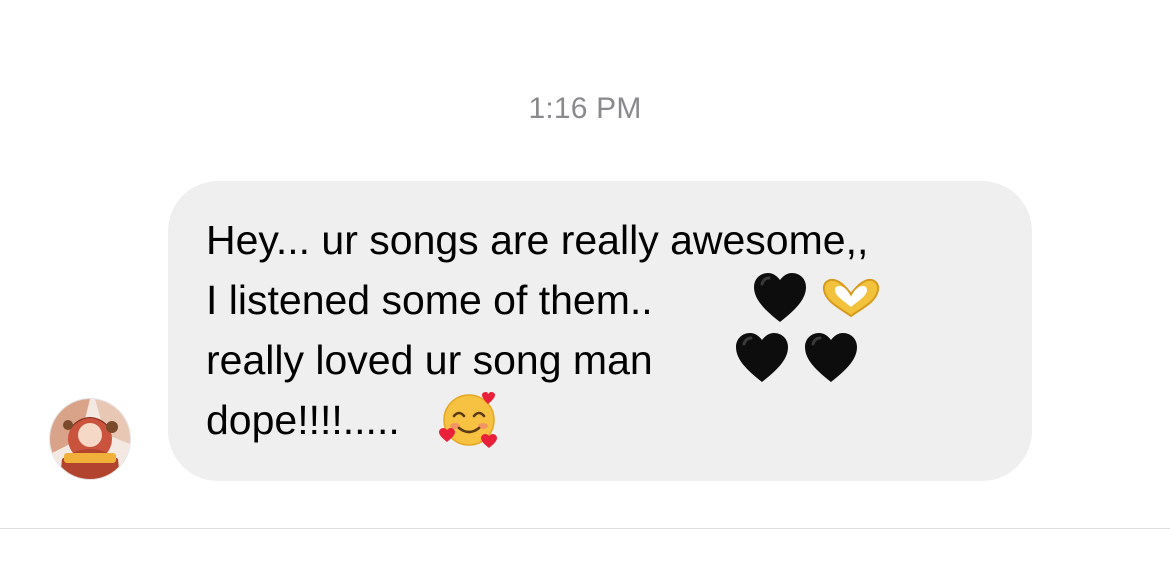  Describe the element at coordinates (468, 420) in the screenshot. I see `smiling-face-with-hearts-icon` at that location.